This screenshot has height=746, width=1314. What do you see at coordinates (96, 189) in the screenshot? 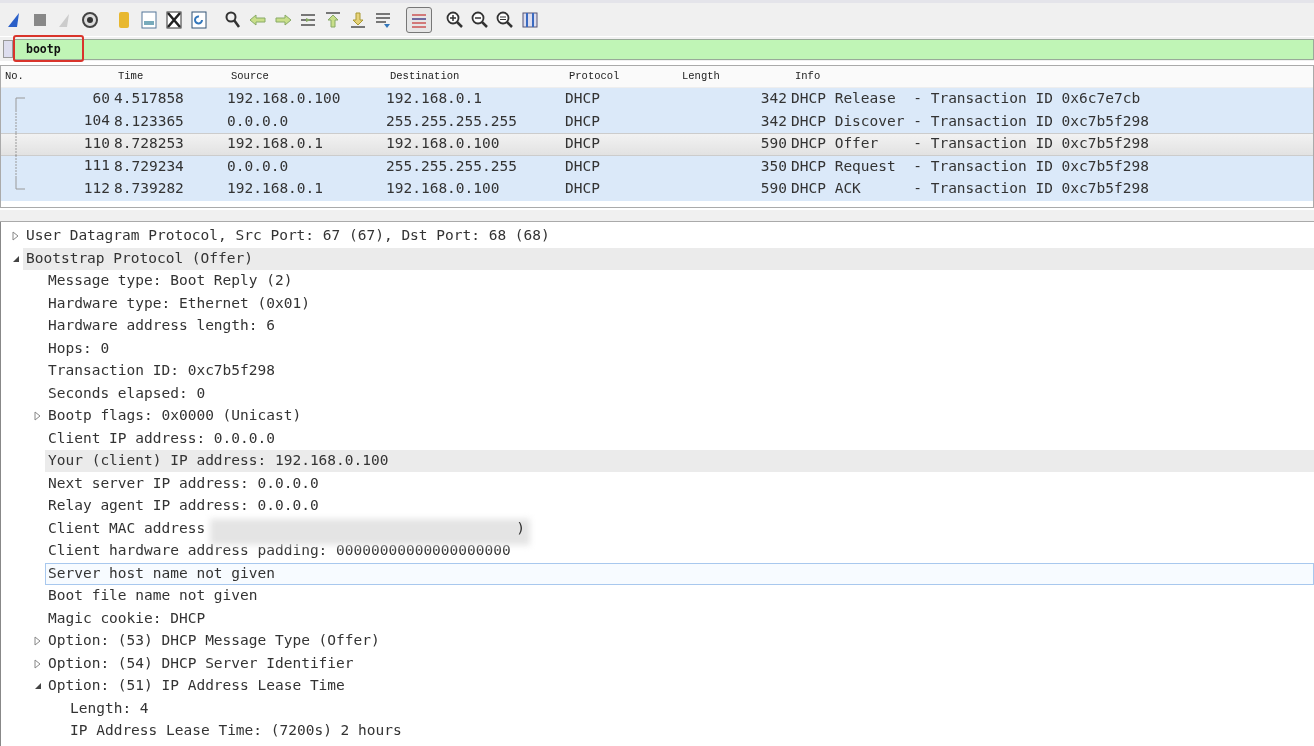
I see `packet-number: 112` at bounding box center [96, 189].